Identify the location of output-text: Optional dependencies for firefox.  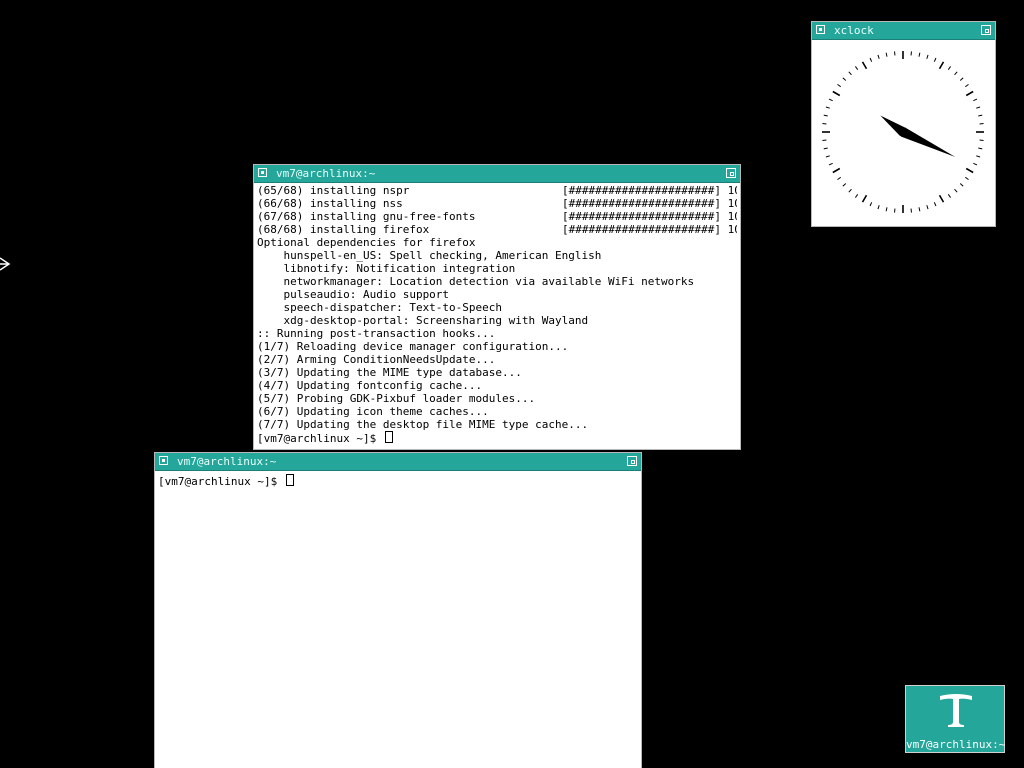
(366, 242).